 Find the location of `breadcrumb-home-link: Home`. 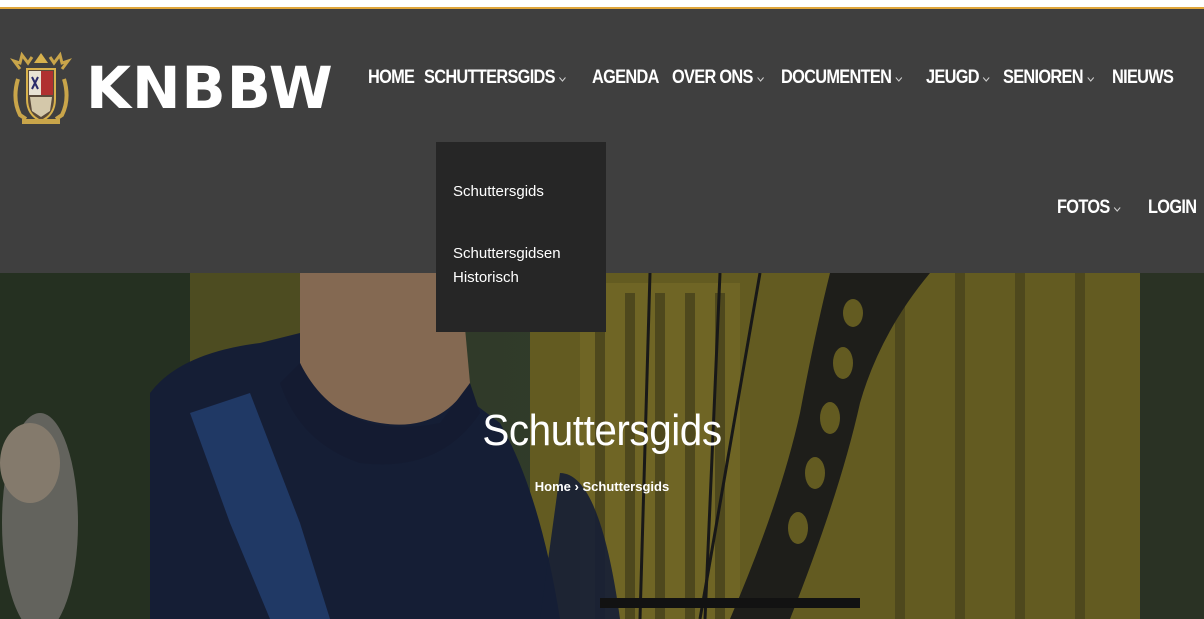

breadcrumb-home-link: Home is located at coordinates (553, 486).